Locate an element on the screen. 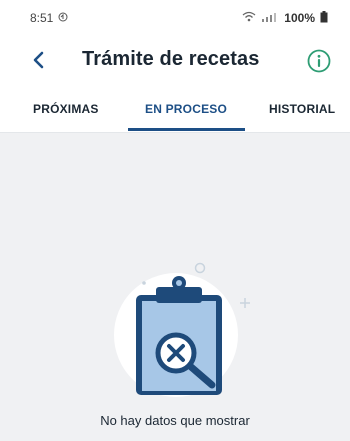  tab-proximas: PRÓXIMAS is located at coordinates (66, 109).